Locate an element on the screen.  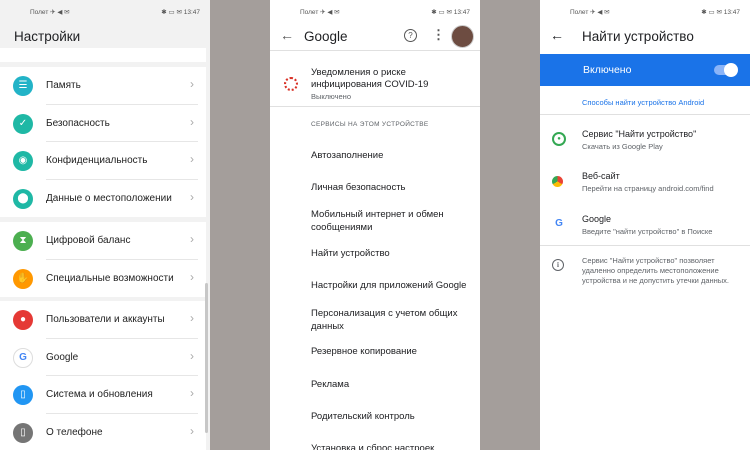
settings-row-location: ⬤ Данные о местоположении › is located at coordinates (103, 199).